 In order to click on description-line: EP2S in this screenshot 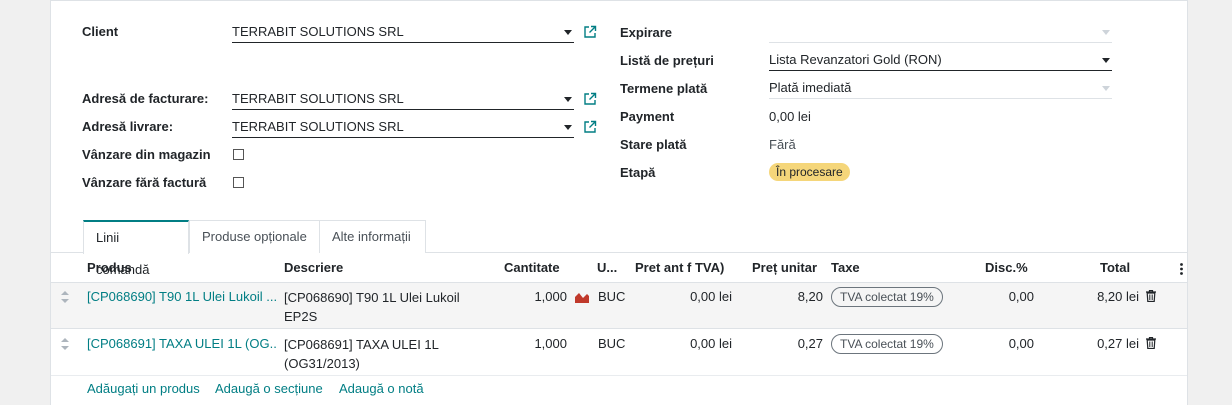, I will do `click(301, 316)`.